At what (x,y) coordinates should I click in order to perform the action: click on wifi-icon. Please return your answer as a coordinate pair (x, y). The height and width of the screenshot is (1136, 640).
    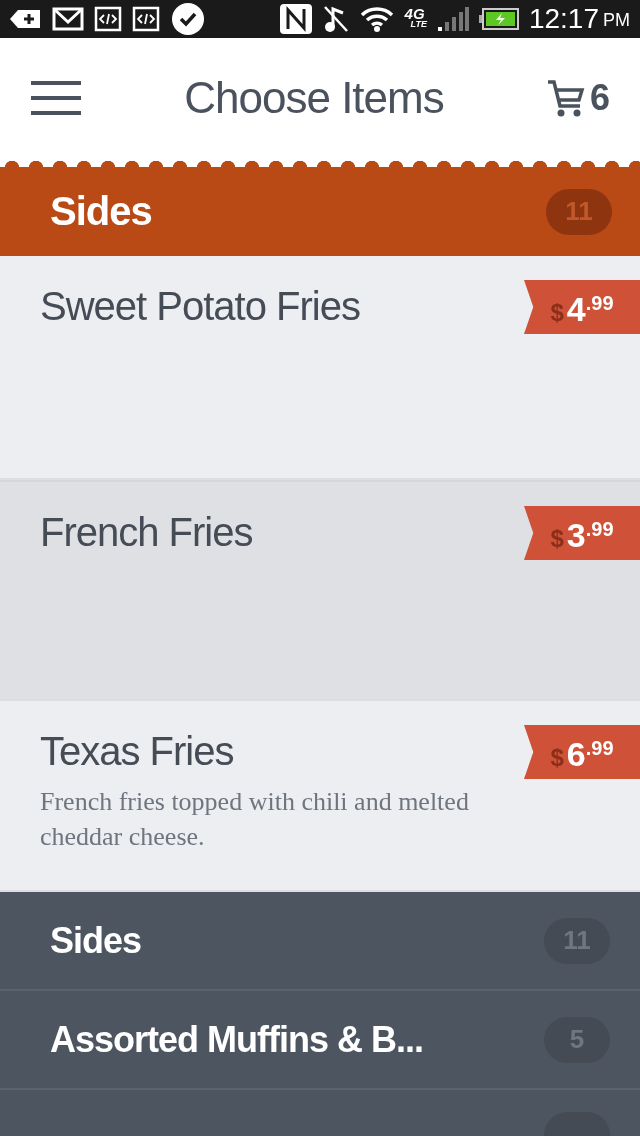
    Looking at the image, I should click on (376, 19).